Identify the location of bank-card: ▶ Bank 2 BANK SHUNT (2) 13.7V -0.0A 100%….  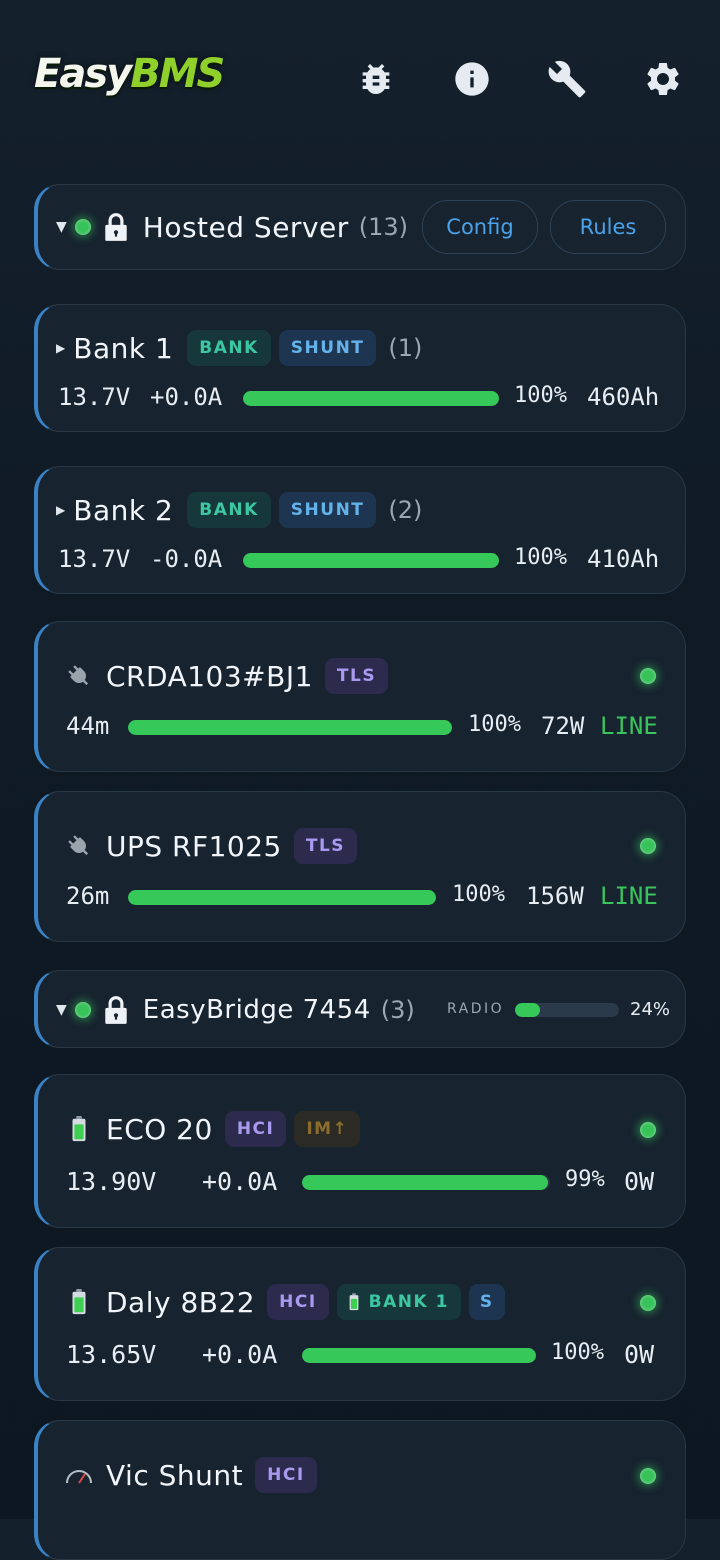
(360, 530).